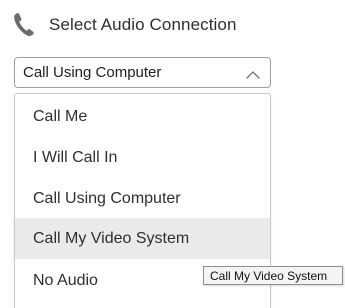  I want to click on audio-connection-select: Call Using Computer, so click(142, 72).